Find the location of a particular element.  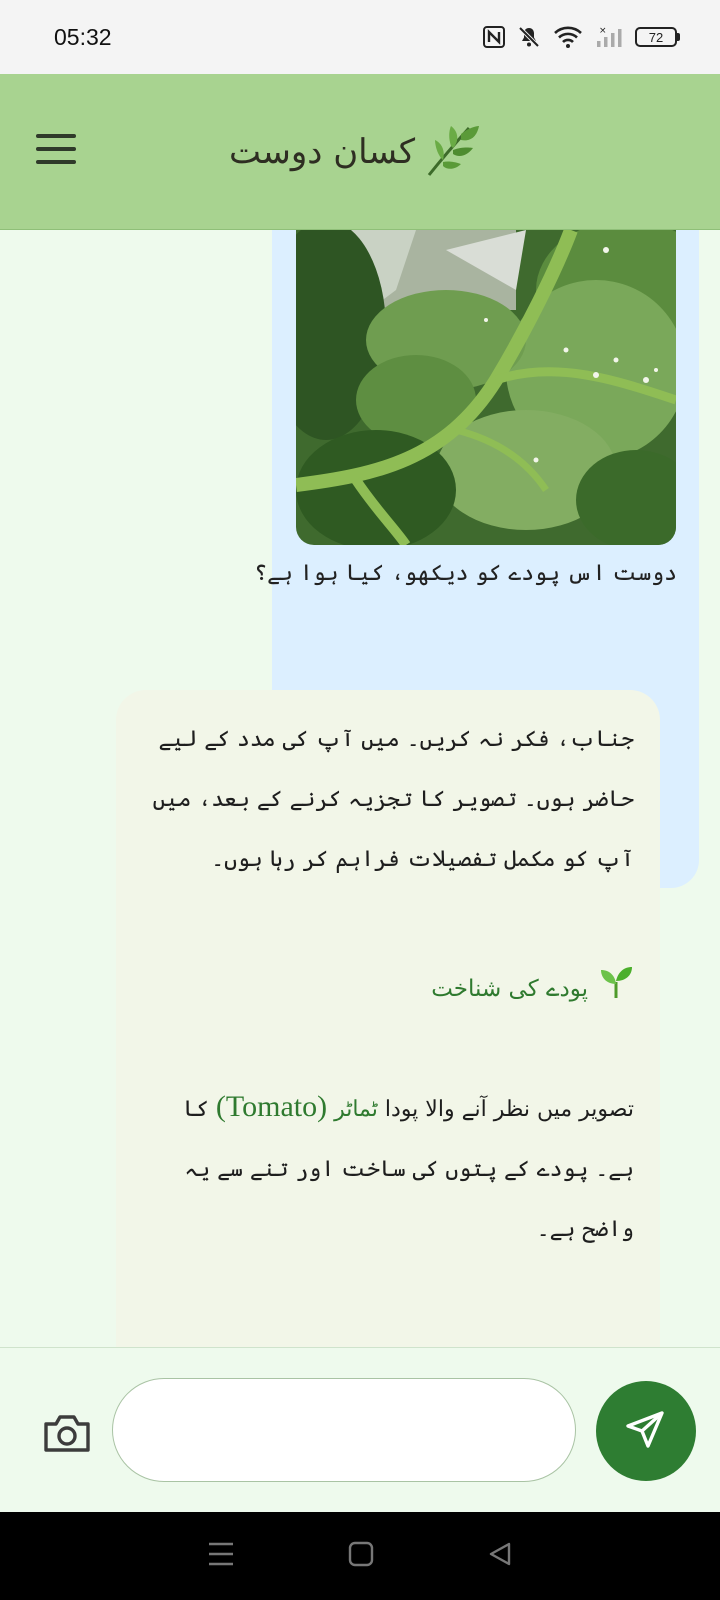

app-title: کسان دوست is located at coordinates (322, 151).